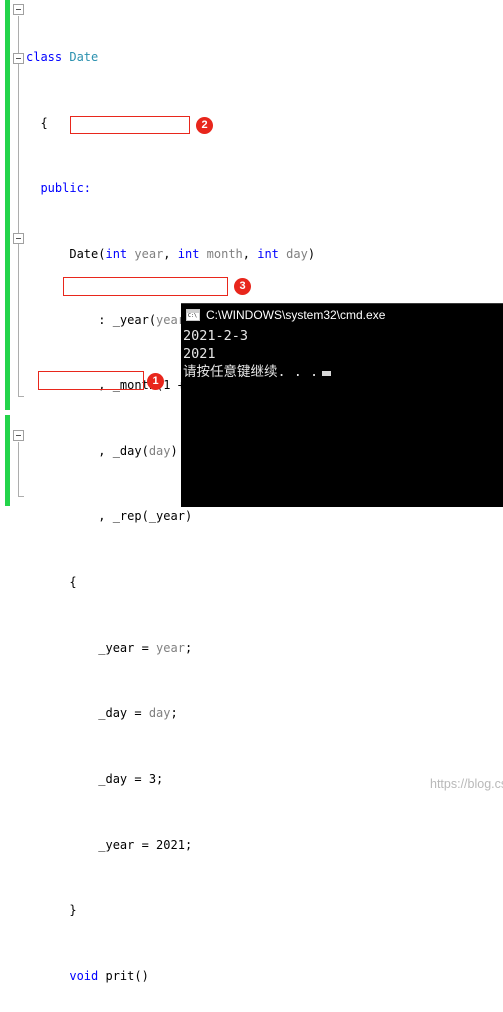  Describe the element at coordinates (199, 354) in the screenshot. I see `console-line-2: 2021` at that location.